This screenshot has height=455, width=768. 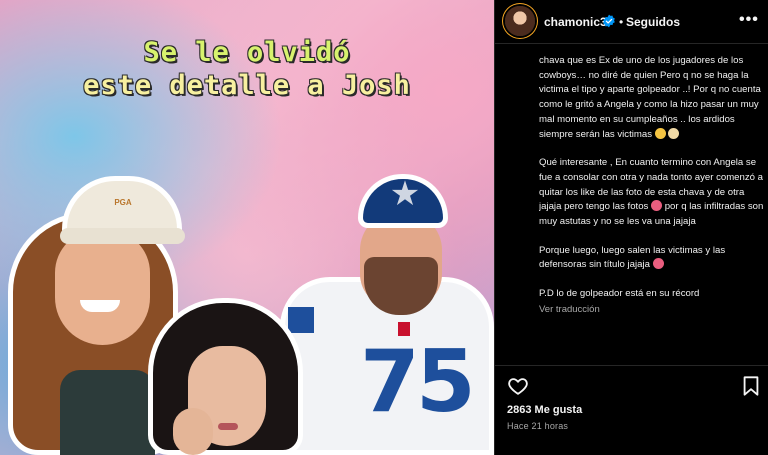 What do you see at coordinates (749, 20) in the screenshot?
I see `more-options-icon: •••` at bounding box center [749, 20].